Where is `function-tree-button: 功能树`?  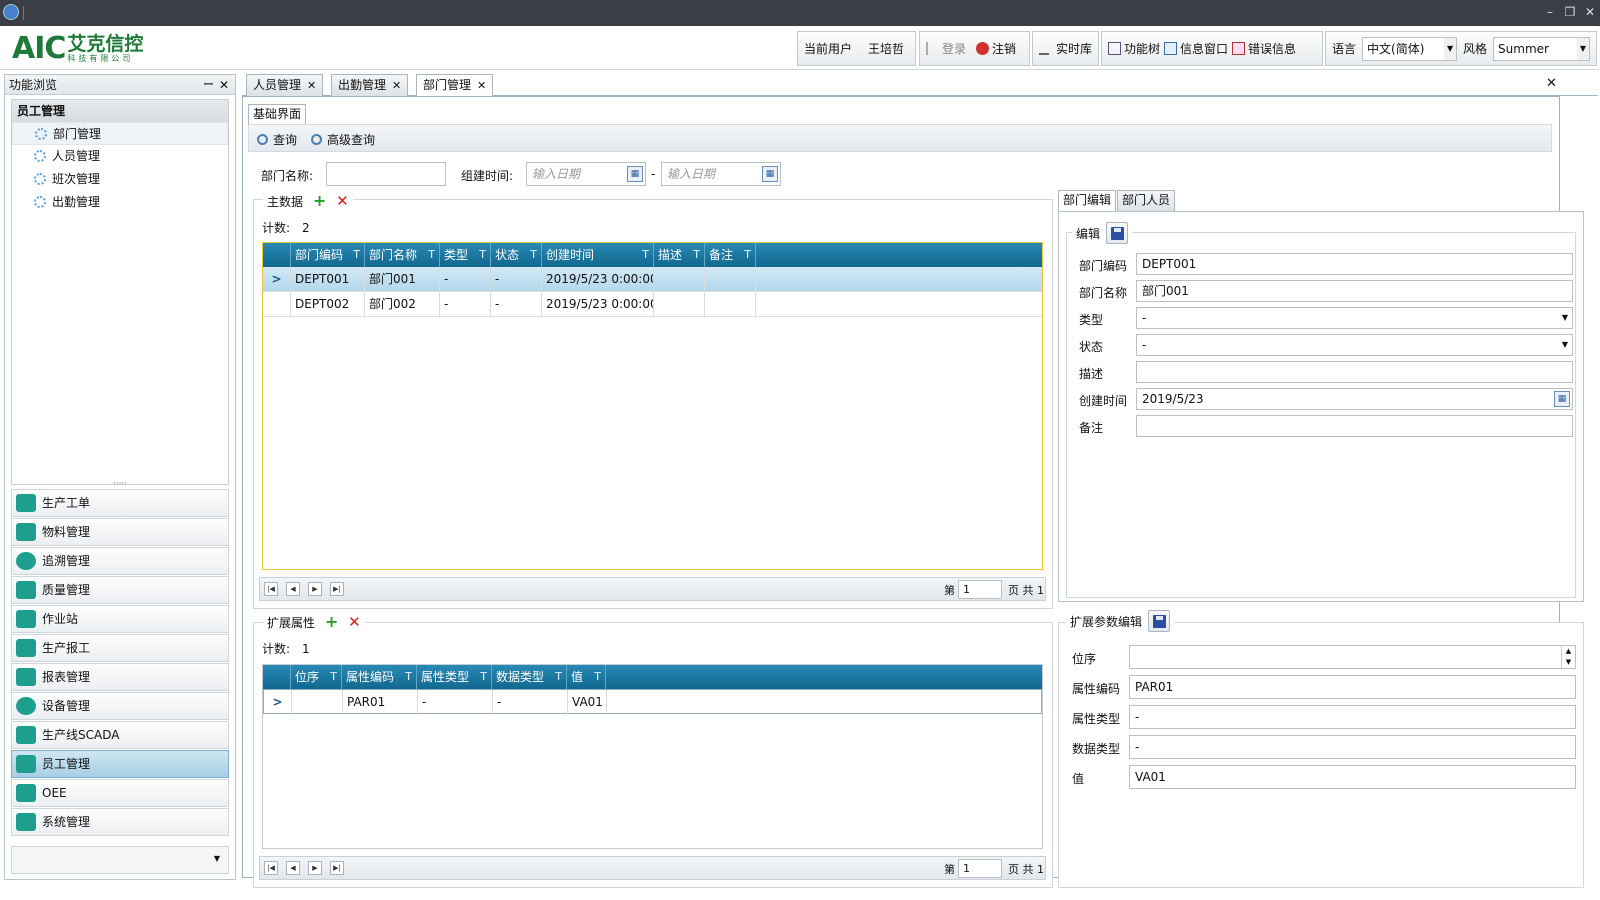
function-tree-button: 功能树 is located at coordinates (1134, 48).